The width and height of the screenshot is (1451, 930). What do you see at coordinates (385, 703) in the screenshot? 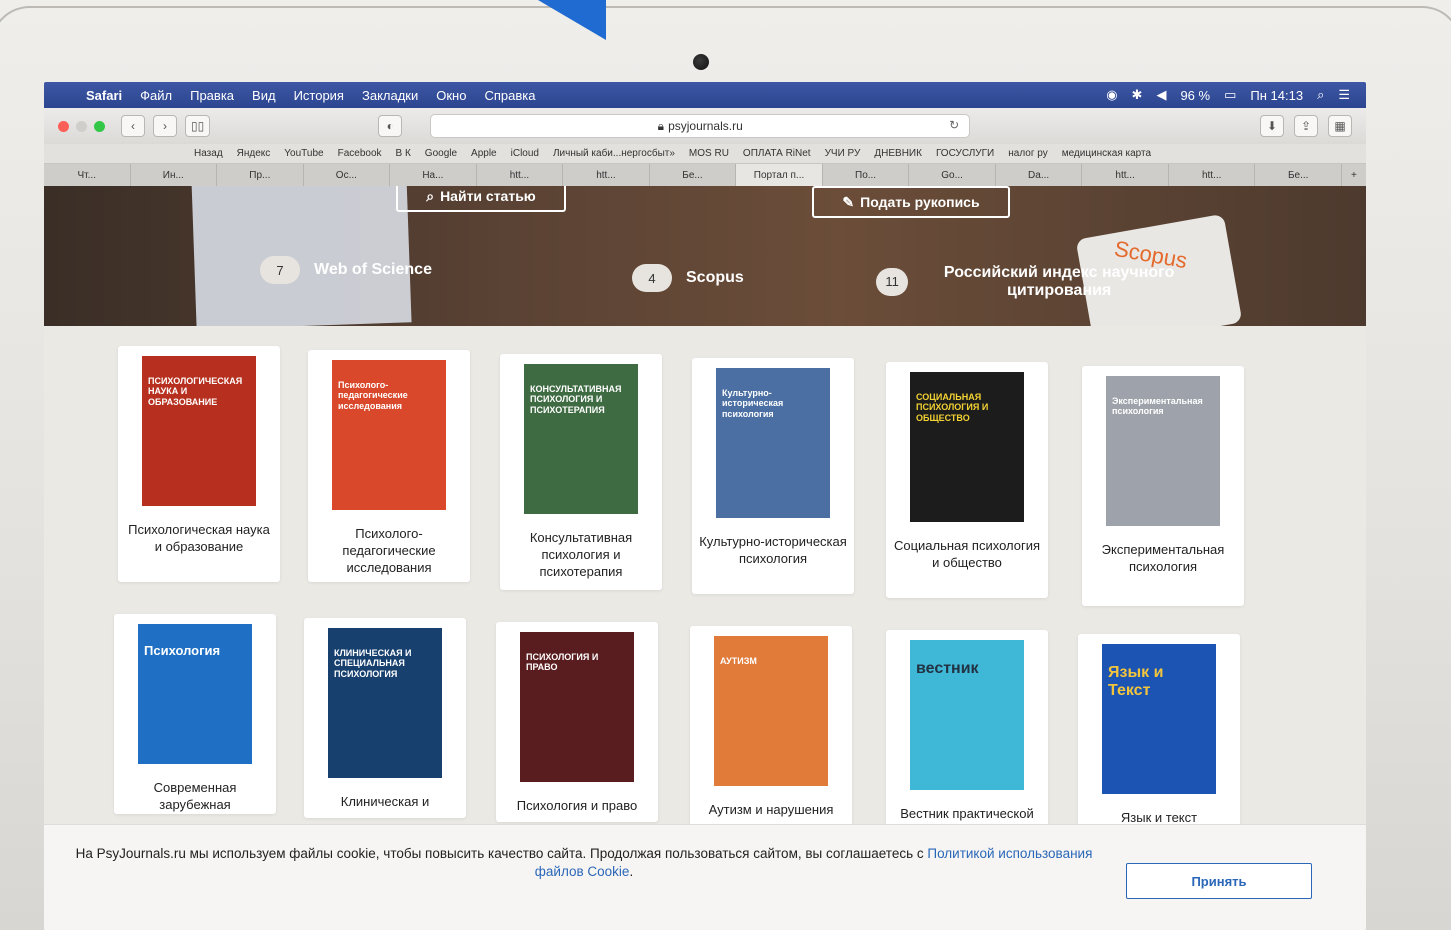
I see `journal-cover: КЛИНИЧЕСКАЯ И СПЕЦИАЛЬНАЯ ПСИХОЛОГИЯ` at bounding box center [385, 703].